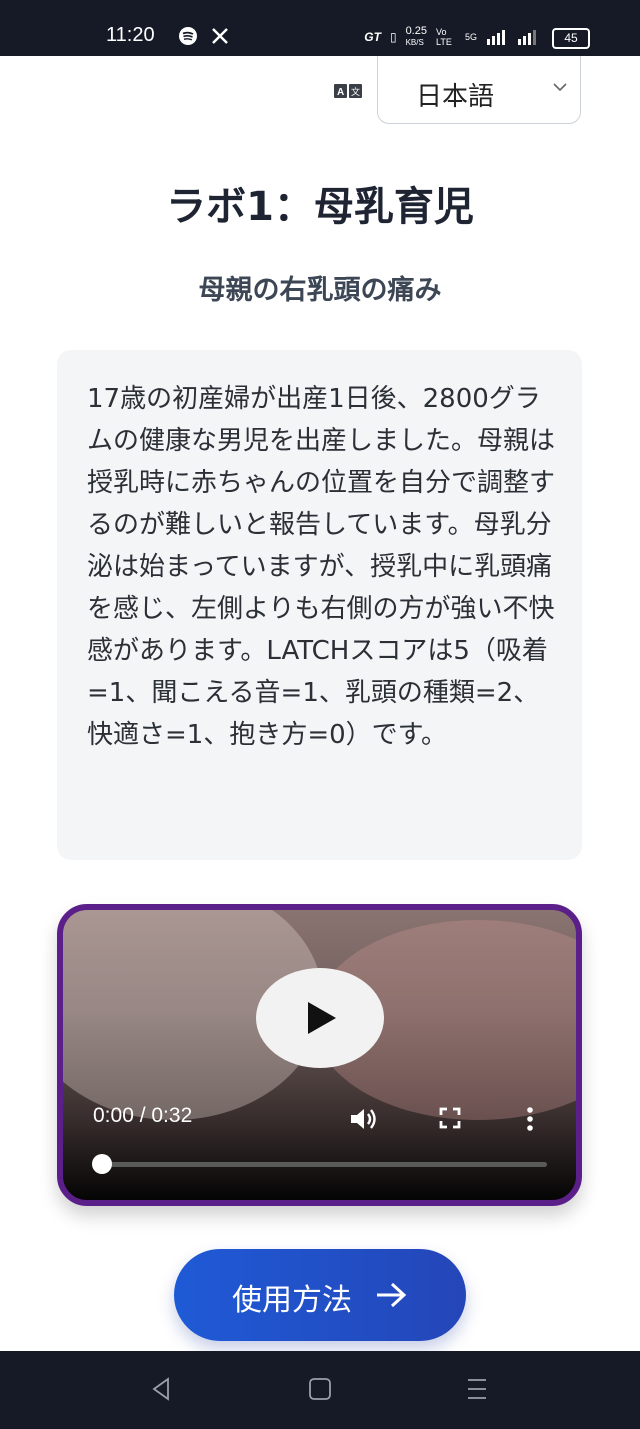 This screenshot has width=640, height=1429. What do you see at coordinates (455, 97) in the screenshot?
I see `language-select-value: 日本語` at bounding box center [455, 97].